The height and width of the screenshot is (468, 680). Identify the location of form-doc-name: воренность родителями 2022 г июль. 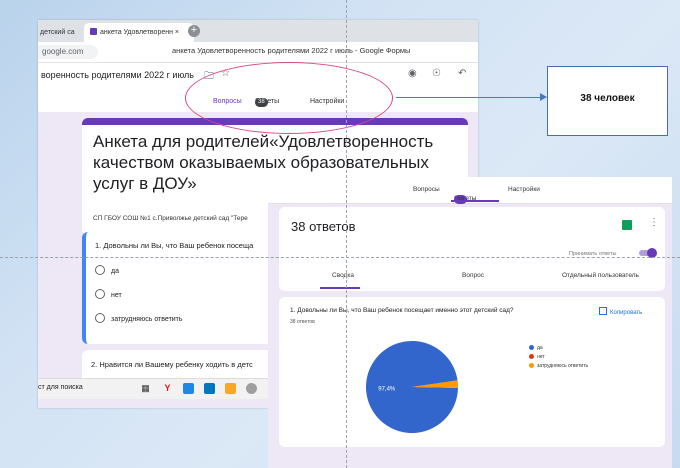
(117, 75).